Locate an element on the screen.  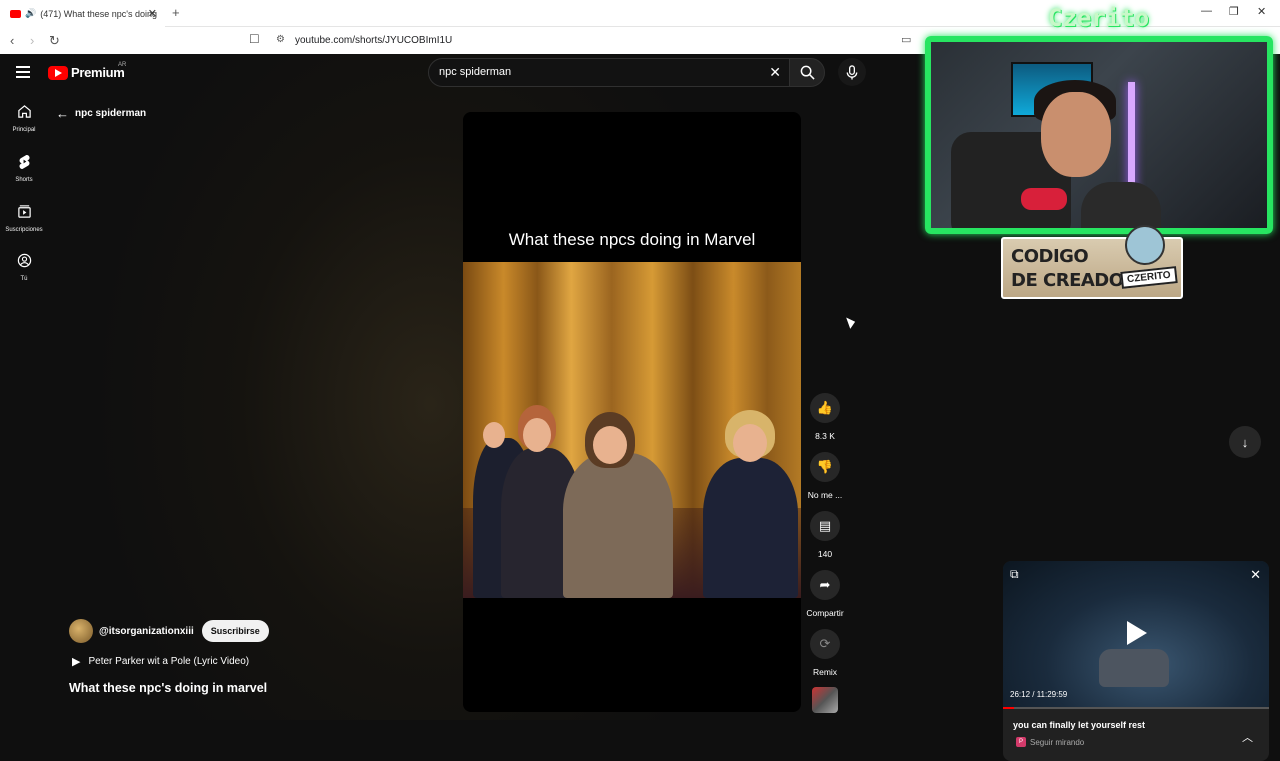
short-title: What these npc's doing in marvel is located at coordinates (168, 688).